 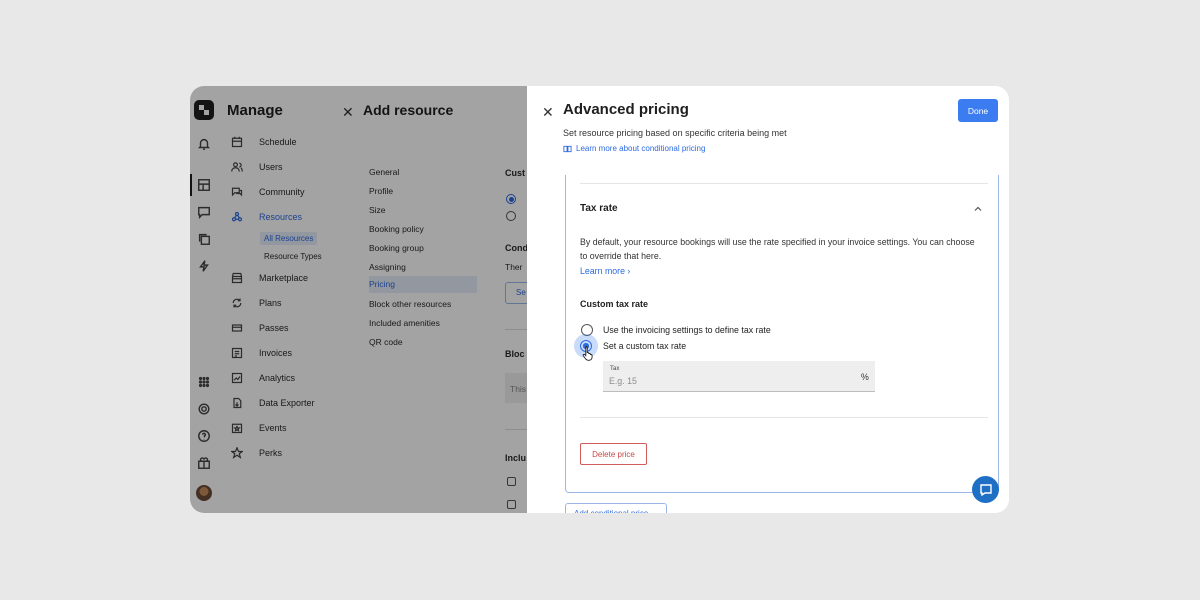 I want to click on chat-support-button, so click(x=985, y=489).